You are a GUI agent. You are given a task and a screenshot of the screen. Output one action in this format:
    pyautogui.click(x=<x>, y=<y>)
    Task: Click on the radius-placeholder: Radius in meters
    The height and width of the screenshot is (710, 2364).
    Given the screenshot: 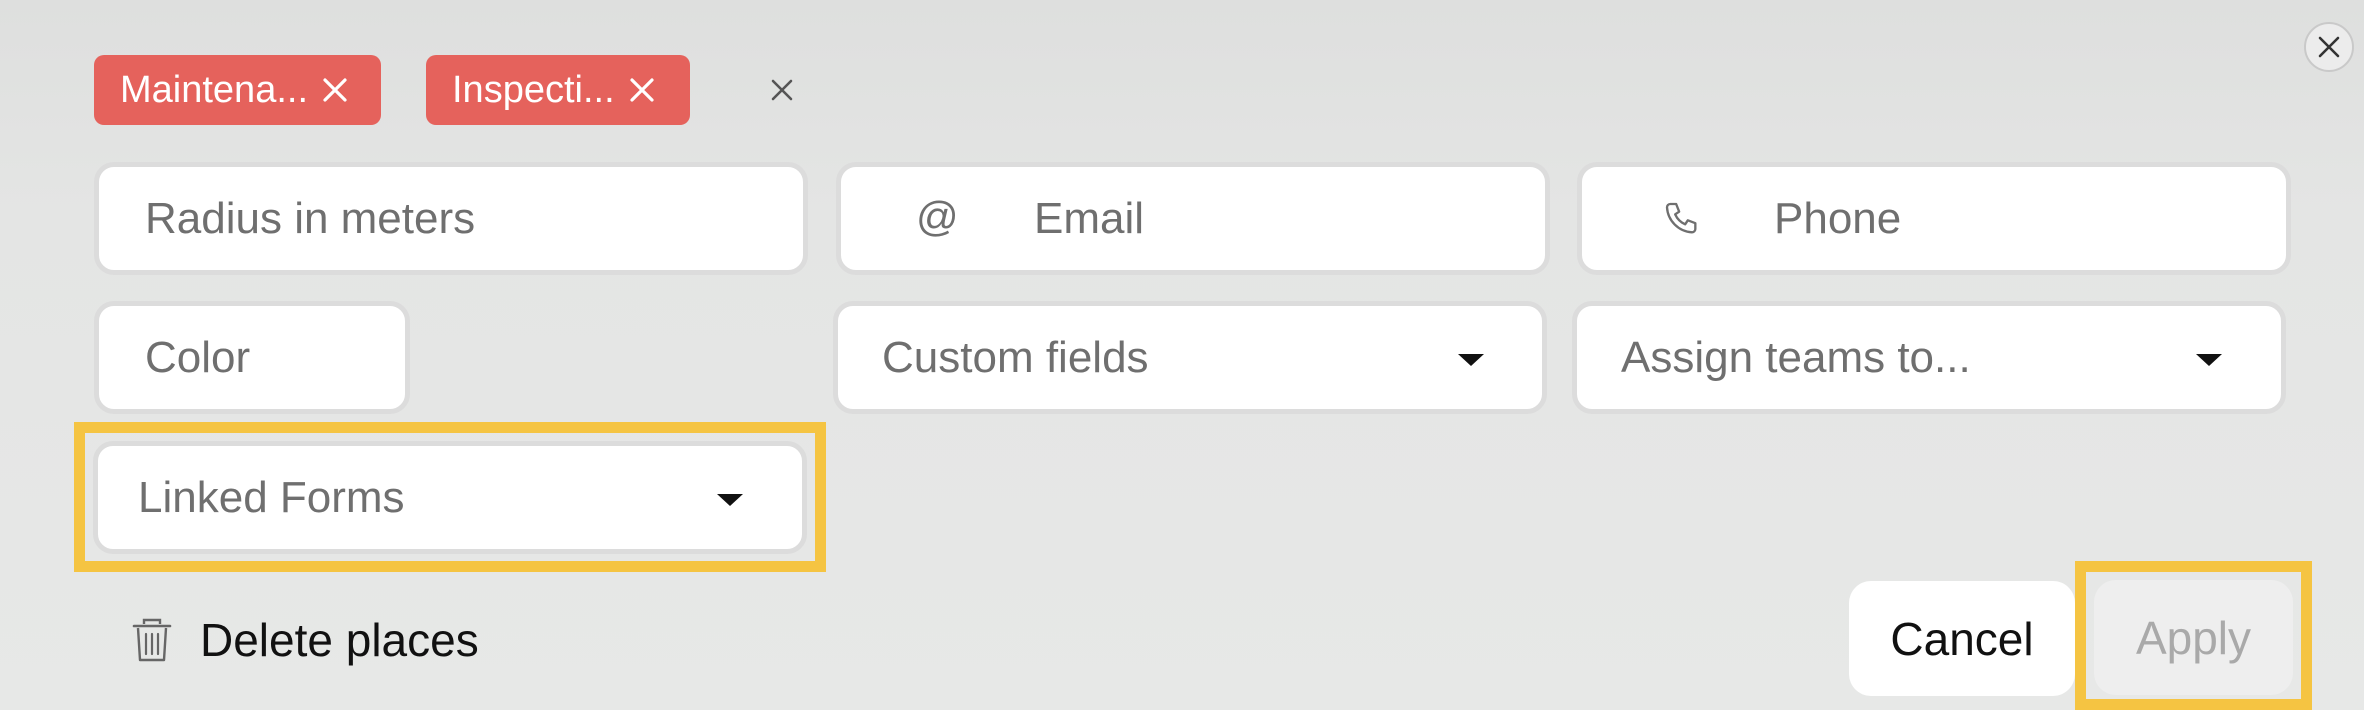 What is the action you would take?
    pyautogui.click(x=310, y=218)
    